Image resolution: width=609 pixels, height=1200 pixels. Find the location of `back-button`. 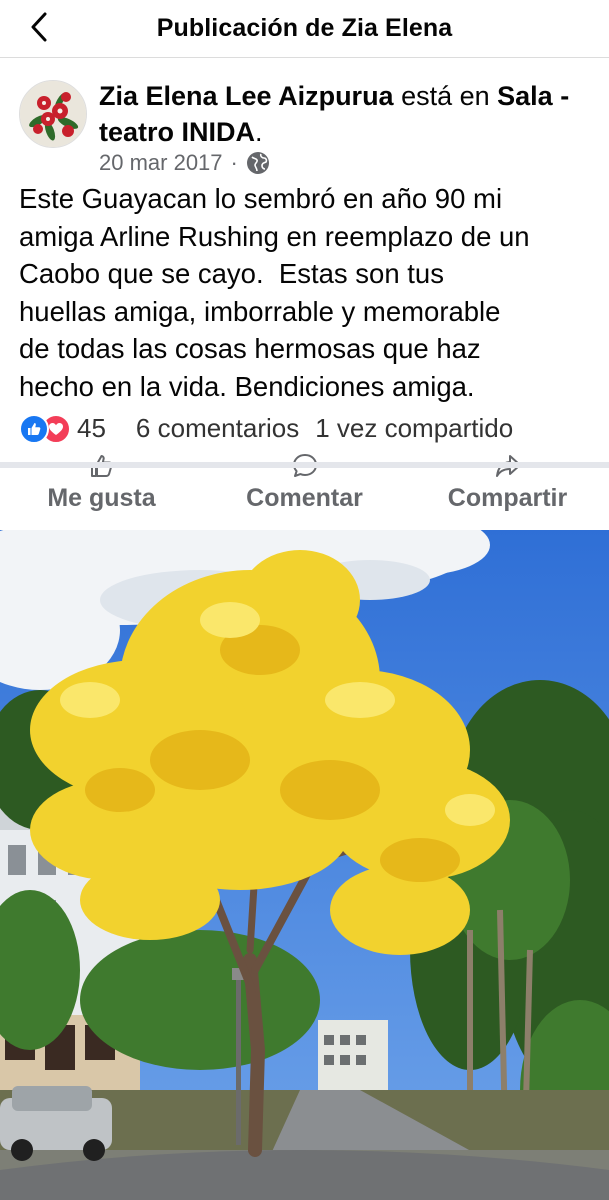

back-button is located at coordinates (39, 27).